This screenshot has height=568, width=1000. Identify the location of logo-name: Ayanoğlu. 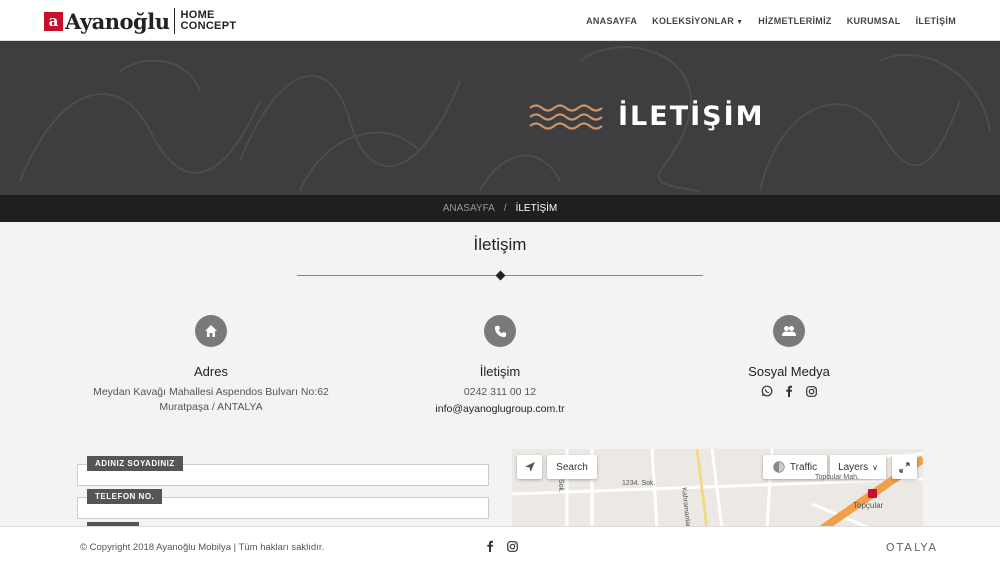
(117, 21).